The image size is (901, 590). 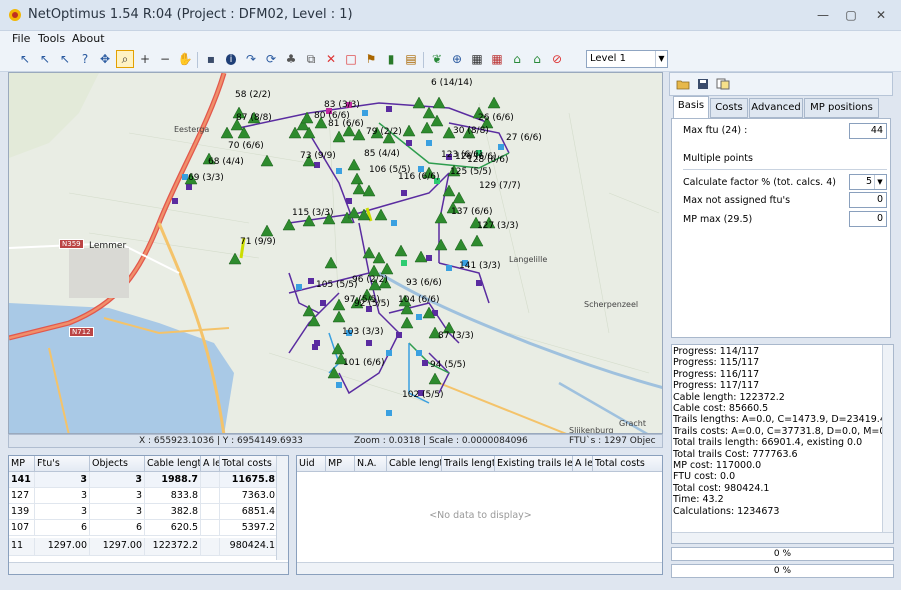 What do you see at coordinates (537, 59) in the screenshot?
I see `house-outline-icon: ⌂` at bounding box center [537, 59].